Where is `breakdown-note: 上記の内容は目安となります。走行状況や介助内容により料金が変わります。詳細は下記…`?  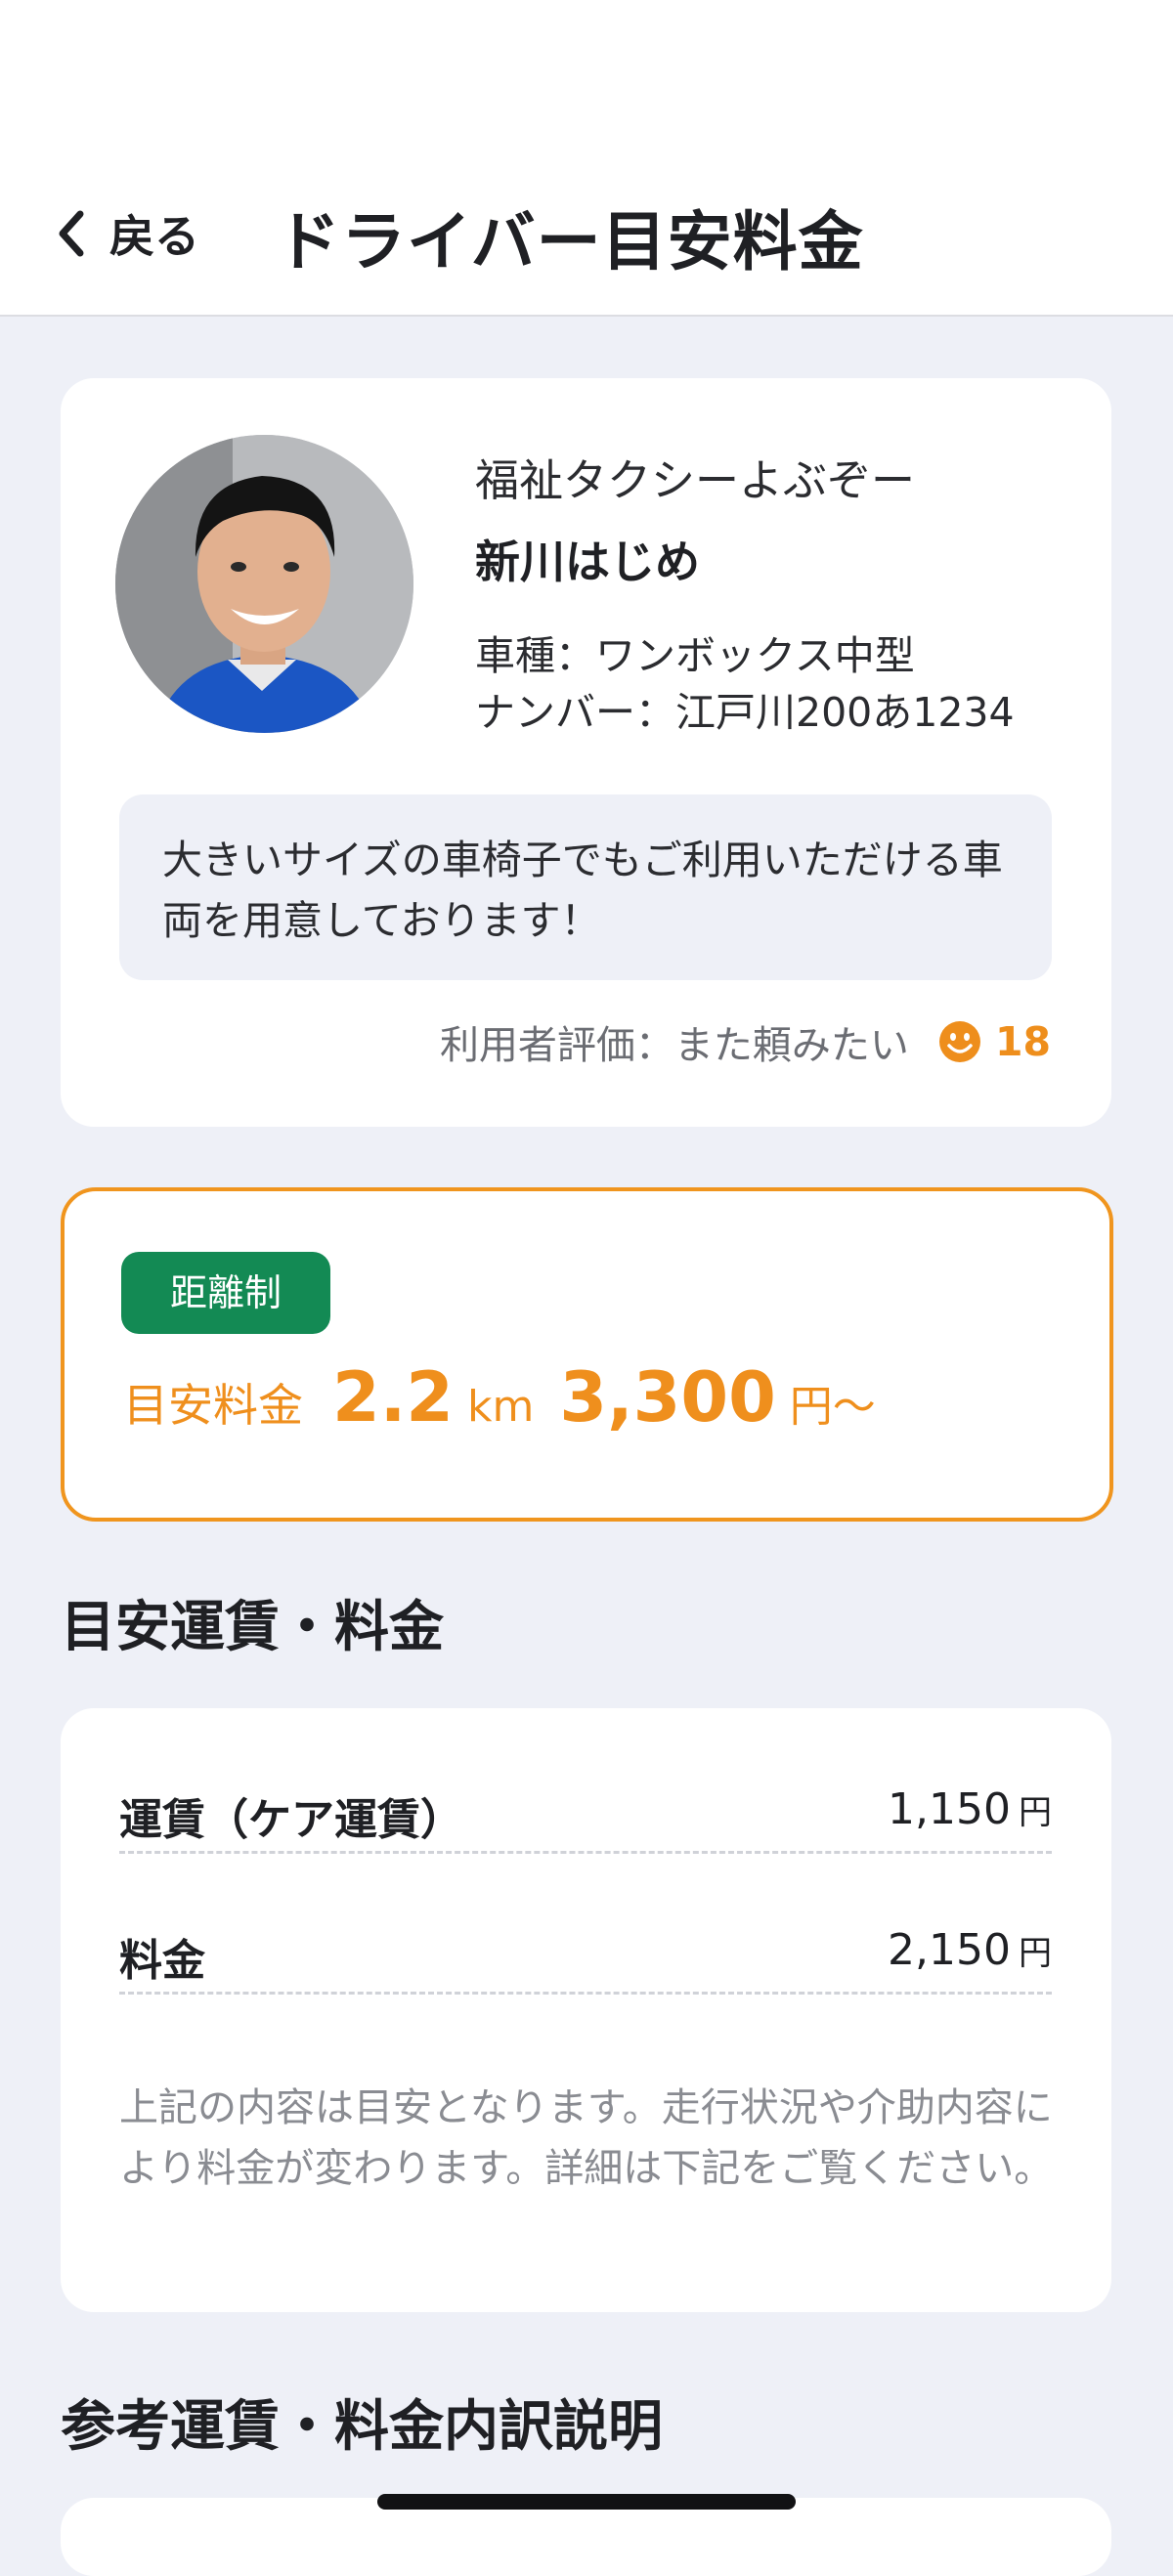 breakdown-note: 上記の内容は目安となります。走行状況や介助内容により料金が変わります。詳細は下記… is located at coordinates (586, 2138).